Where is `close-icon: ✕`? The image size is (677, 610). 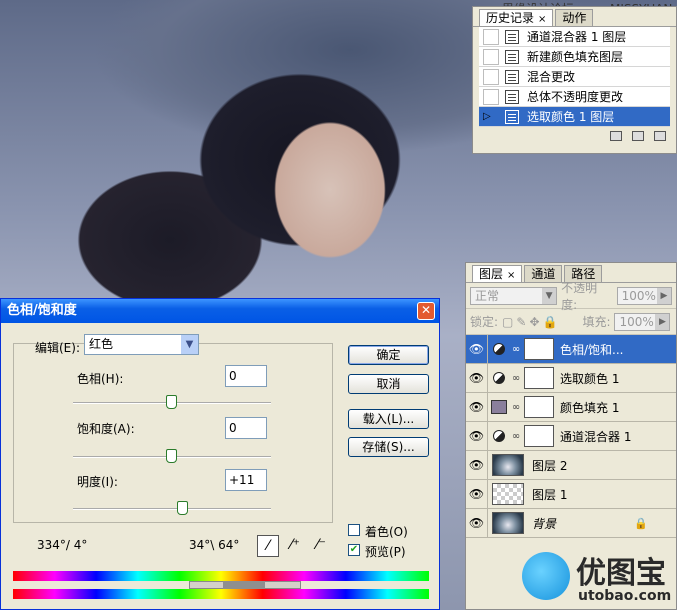 close-icon: ✕ is located at coordinates (426, 311).